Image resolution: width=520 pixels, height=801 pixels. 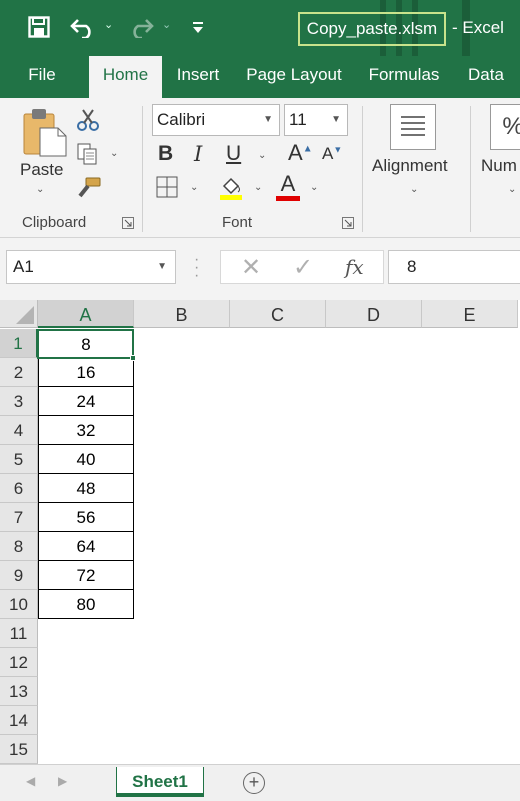 I want to click on row-header-2: 2, so click(x=19, y=372).